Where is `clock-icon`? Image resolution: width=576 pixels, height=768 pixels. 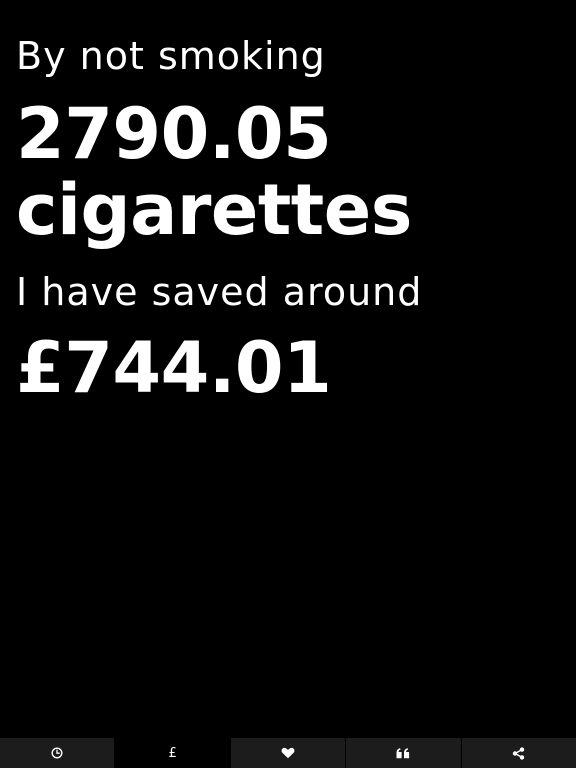
clock-icon is located at coordinates (57, 753).